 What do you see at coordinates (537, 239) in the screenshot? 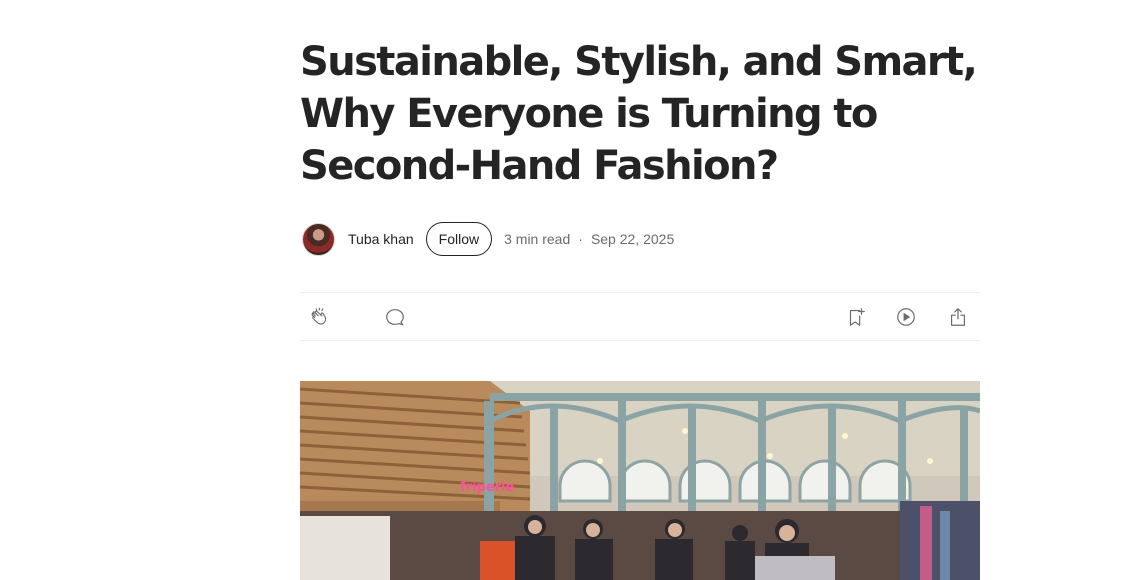
I see `read-time: 3 min read` at bounding box center [537, 239].